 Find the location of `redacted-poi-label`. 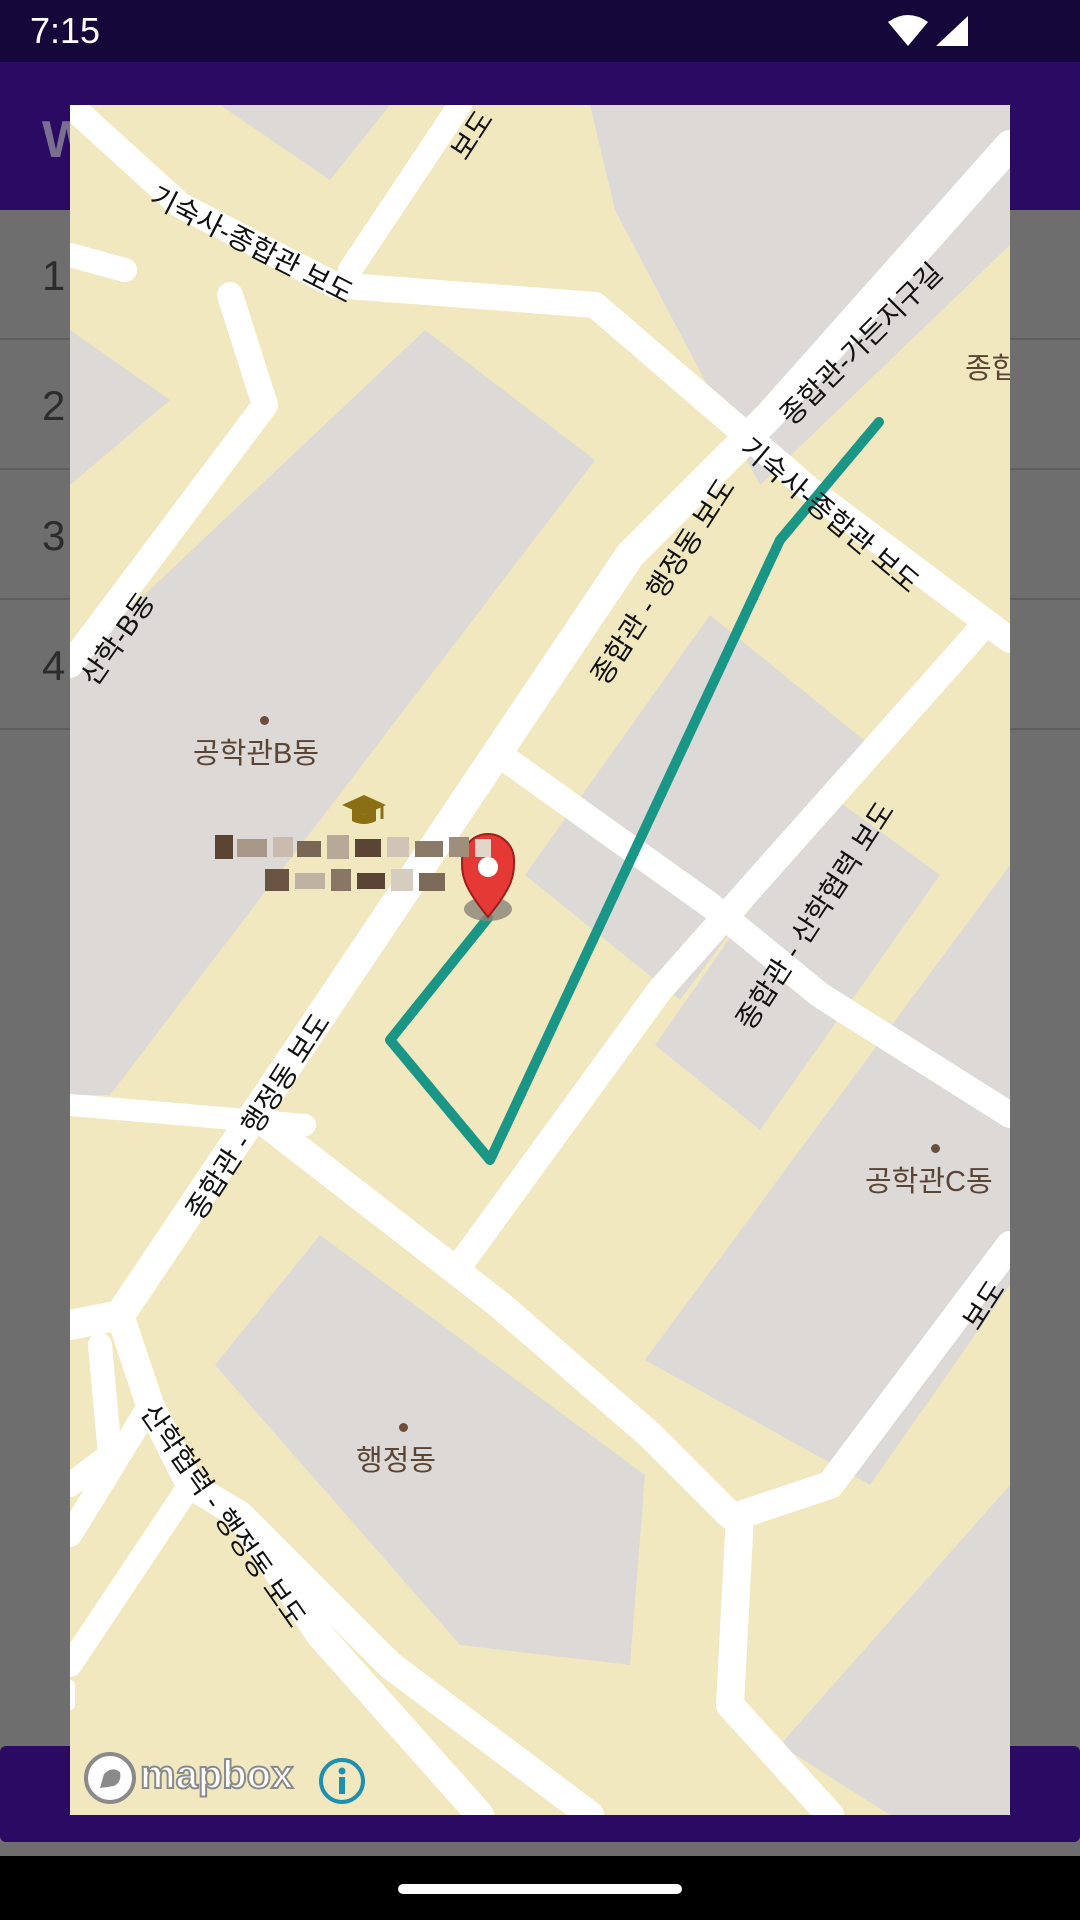

redacted-poi-label is located at coordinates (353, 863).